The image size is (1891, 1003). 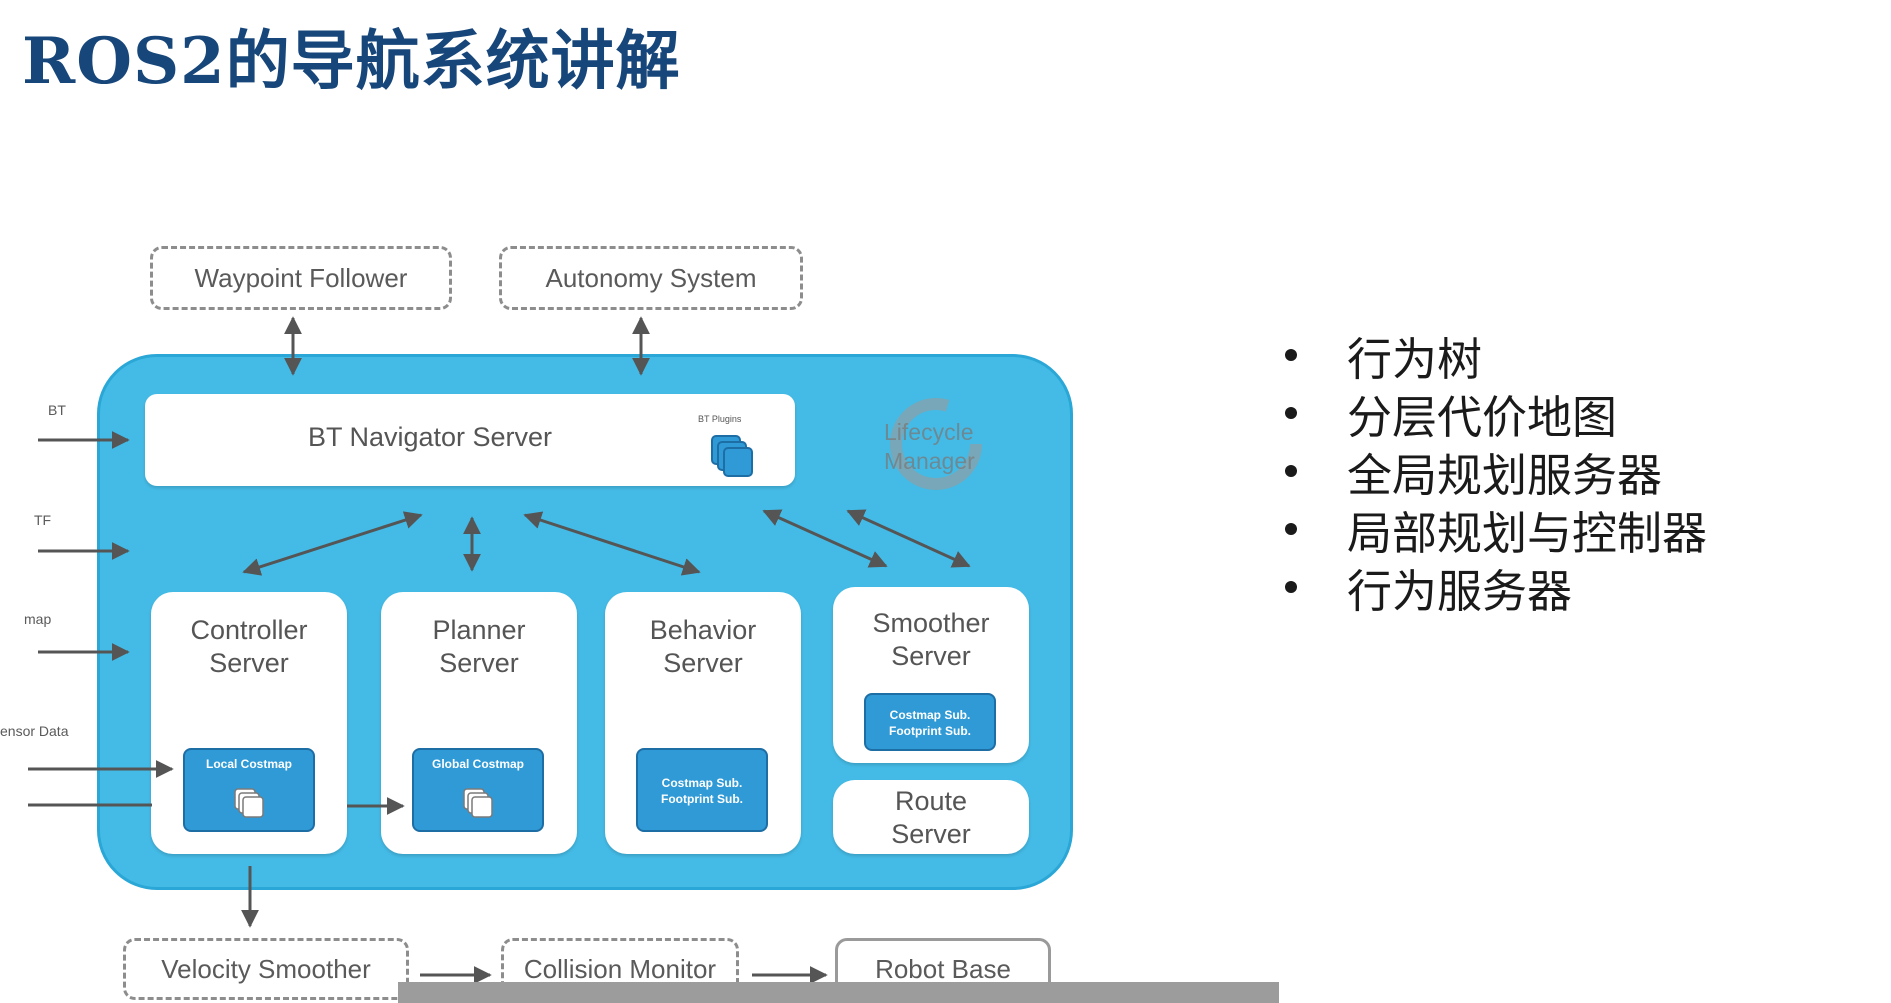 I want to click on video-progress-strip, so click(x=838, y=992).